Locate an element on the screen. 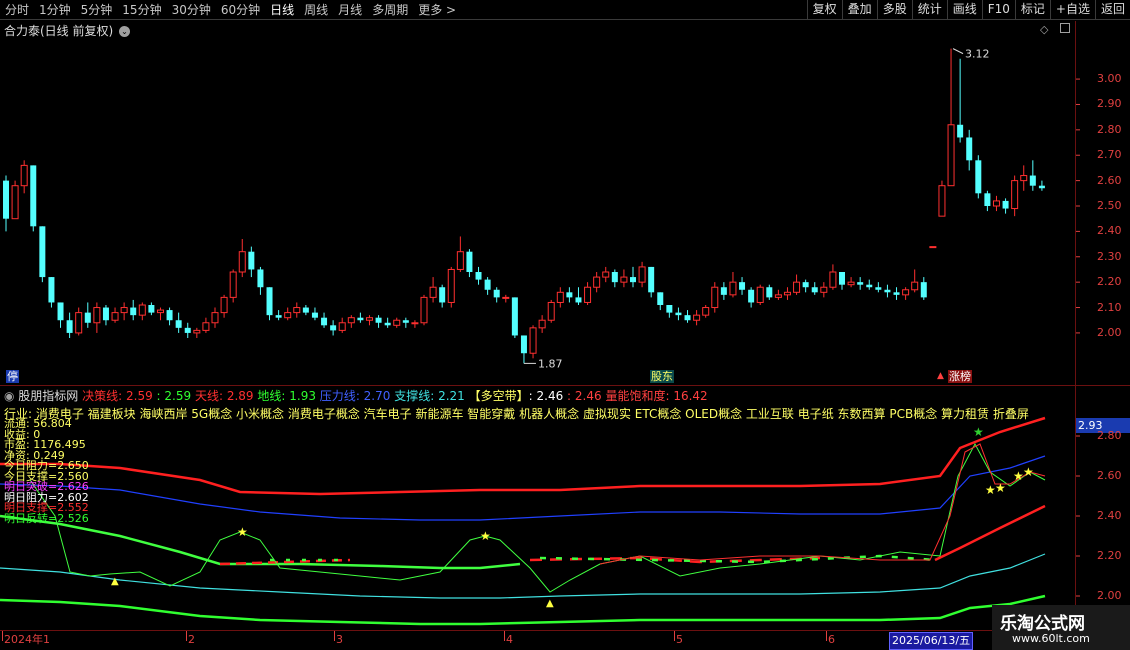  event-tag: 股东 is located at coordinates (662, 376).